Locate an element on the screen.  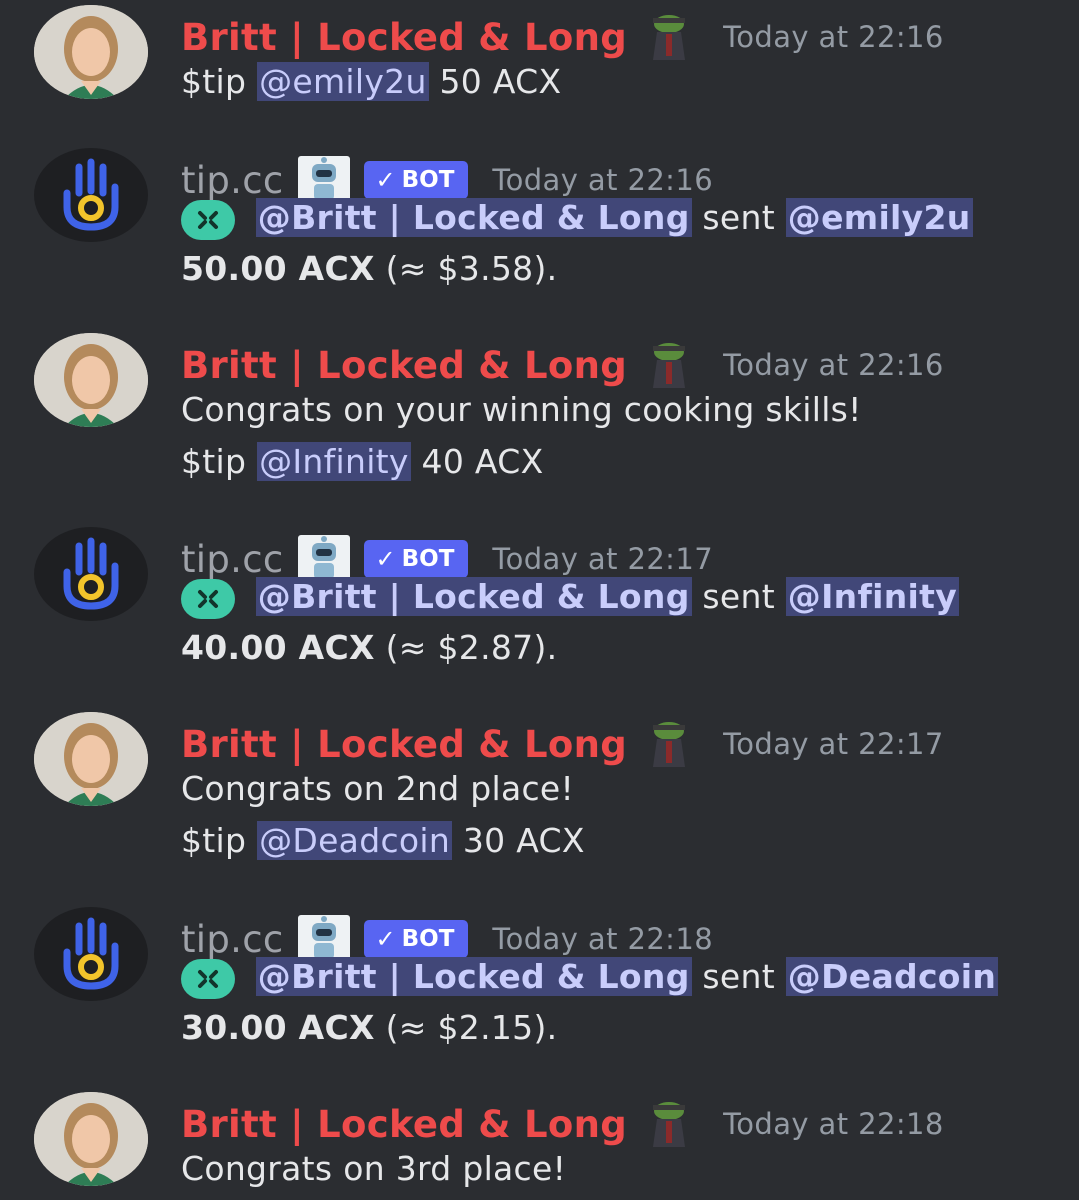
text: 50 ACX is located at coordinates (500, 81).